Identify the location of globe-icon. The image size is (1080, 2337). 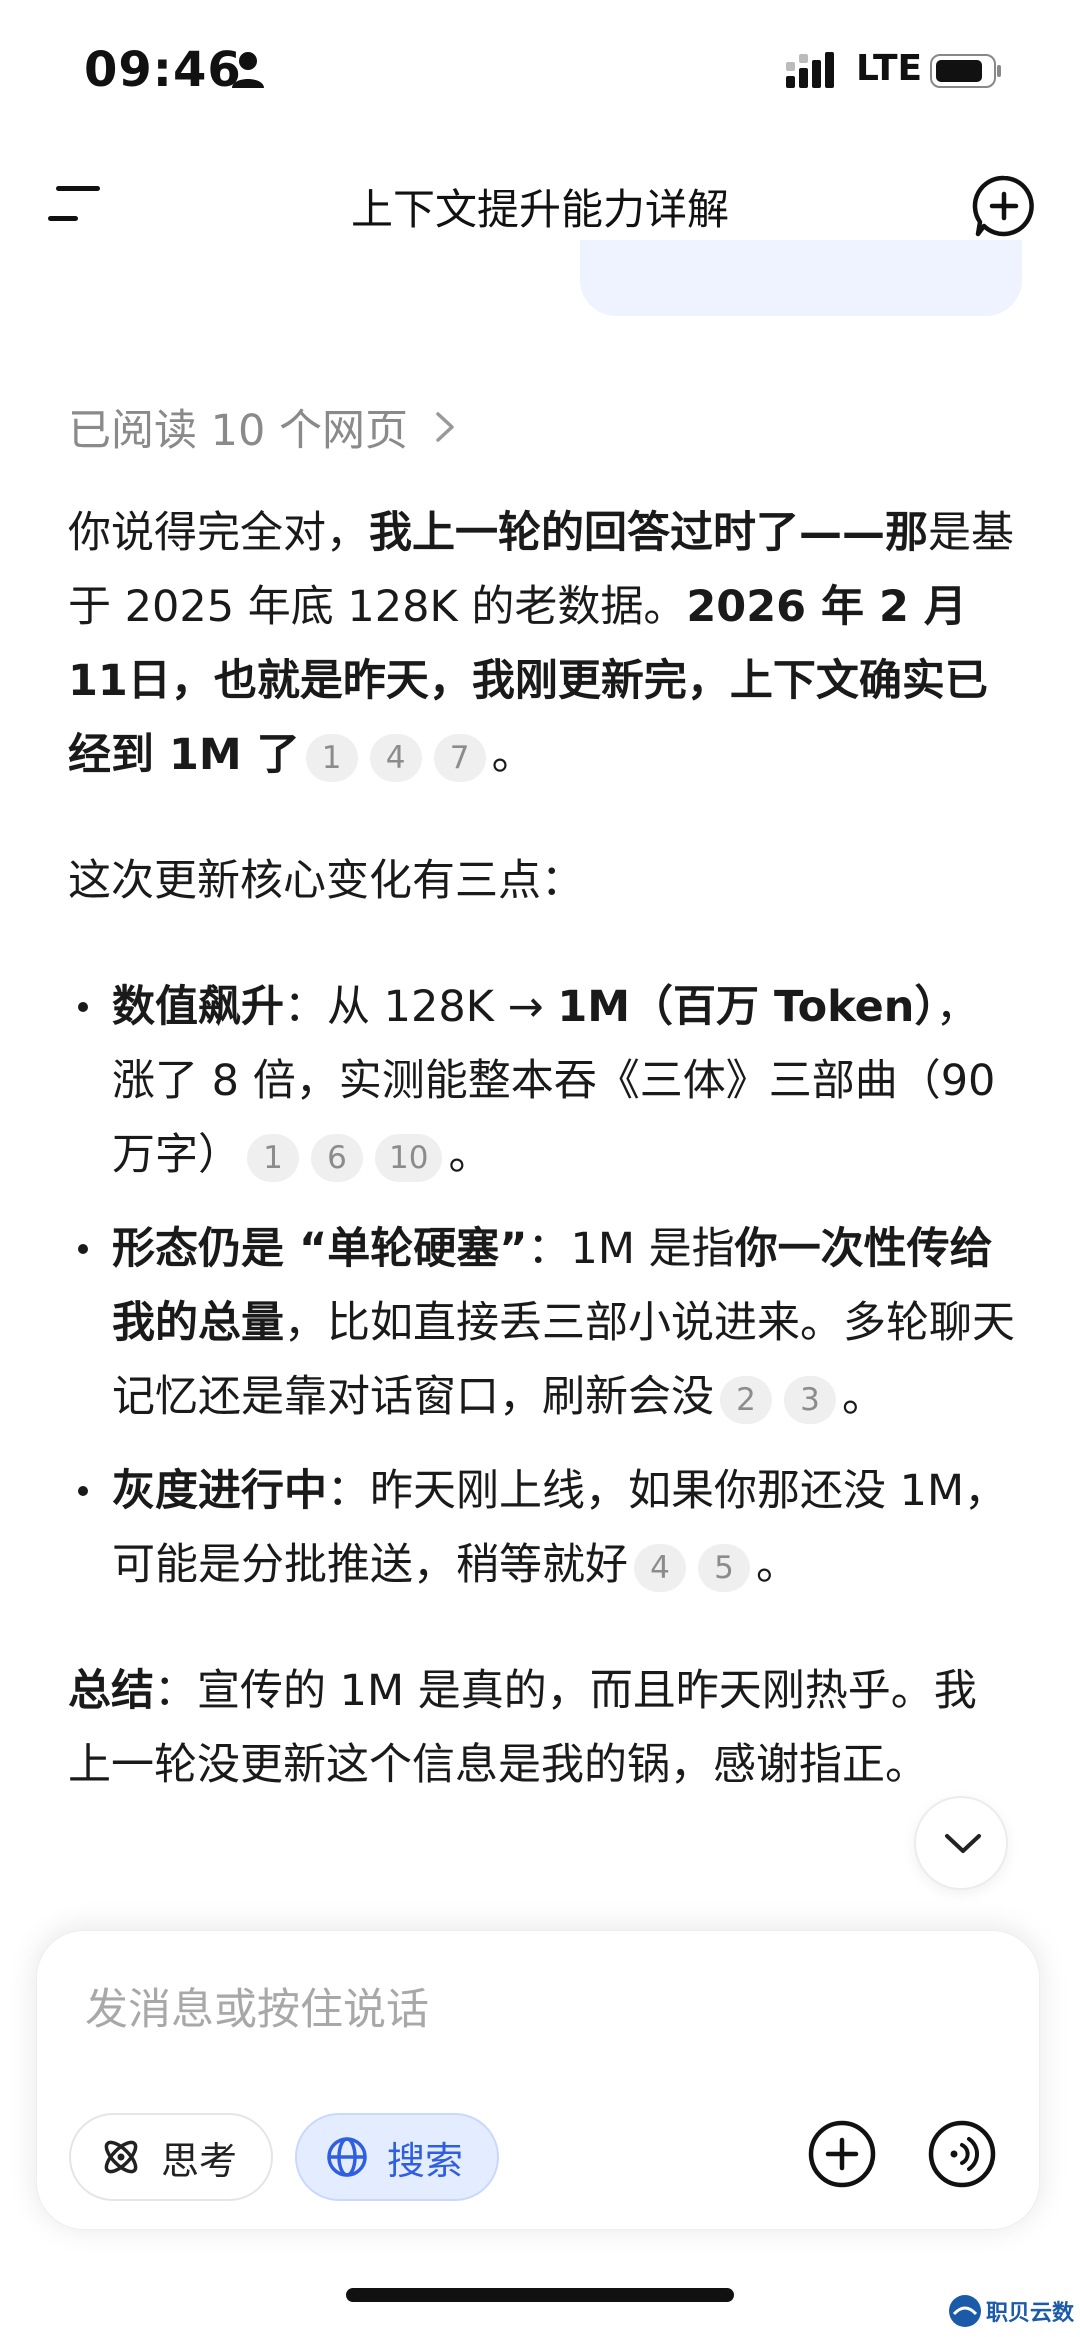
(347, 2157).